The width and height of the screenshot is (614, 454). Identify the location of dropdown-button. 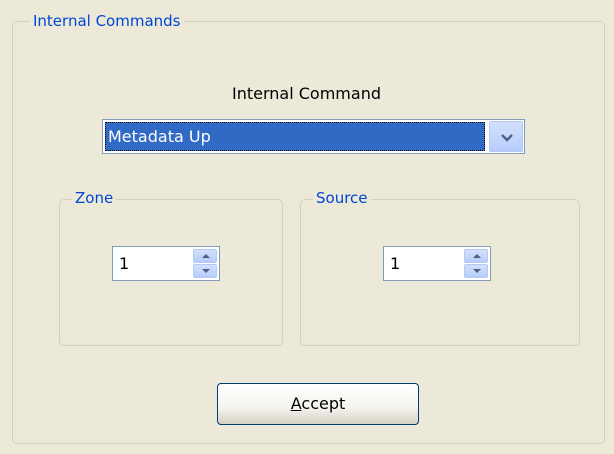
(506, 136).